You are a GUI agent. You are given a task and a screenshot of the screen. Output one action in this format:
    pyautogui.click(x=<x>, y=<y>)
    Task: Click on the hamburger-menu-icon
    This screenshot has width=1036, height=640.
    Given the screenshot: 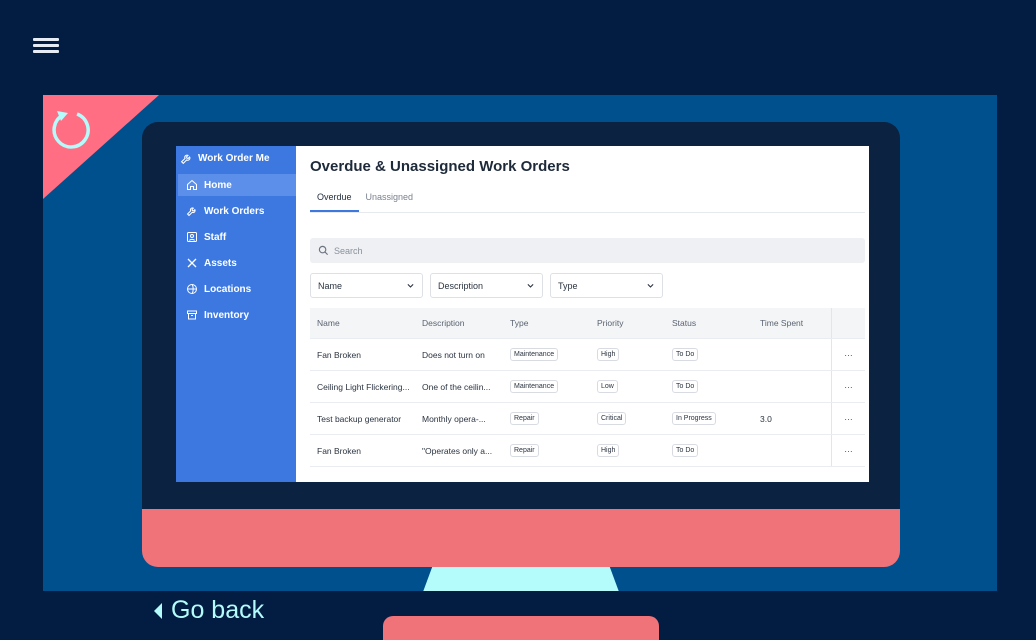 What is the action you would take?
    pyautogui.click(x=46, y=46)
    